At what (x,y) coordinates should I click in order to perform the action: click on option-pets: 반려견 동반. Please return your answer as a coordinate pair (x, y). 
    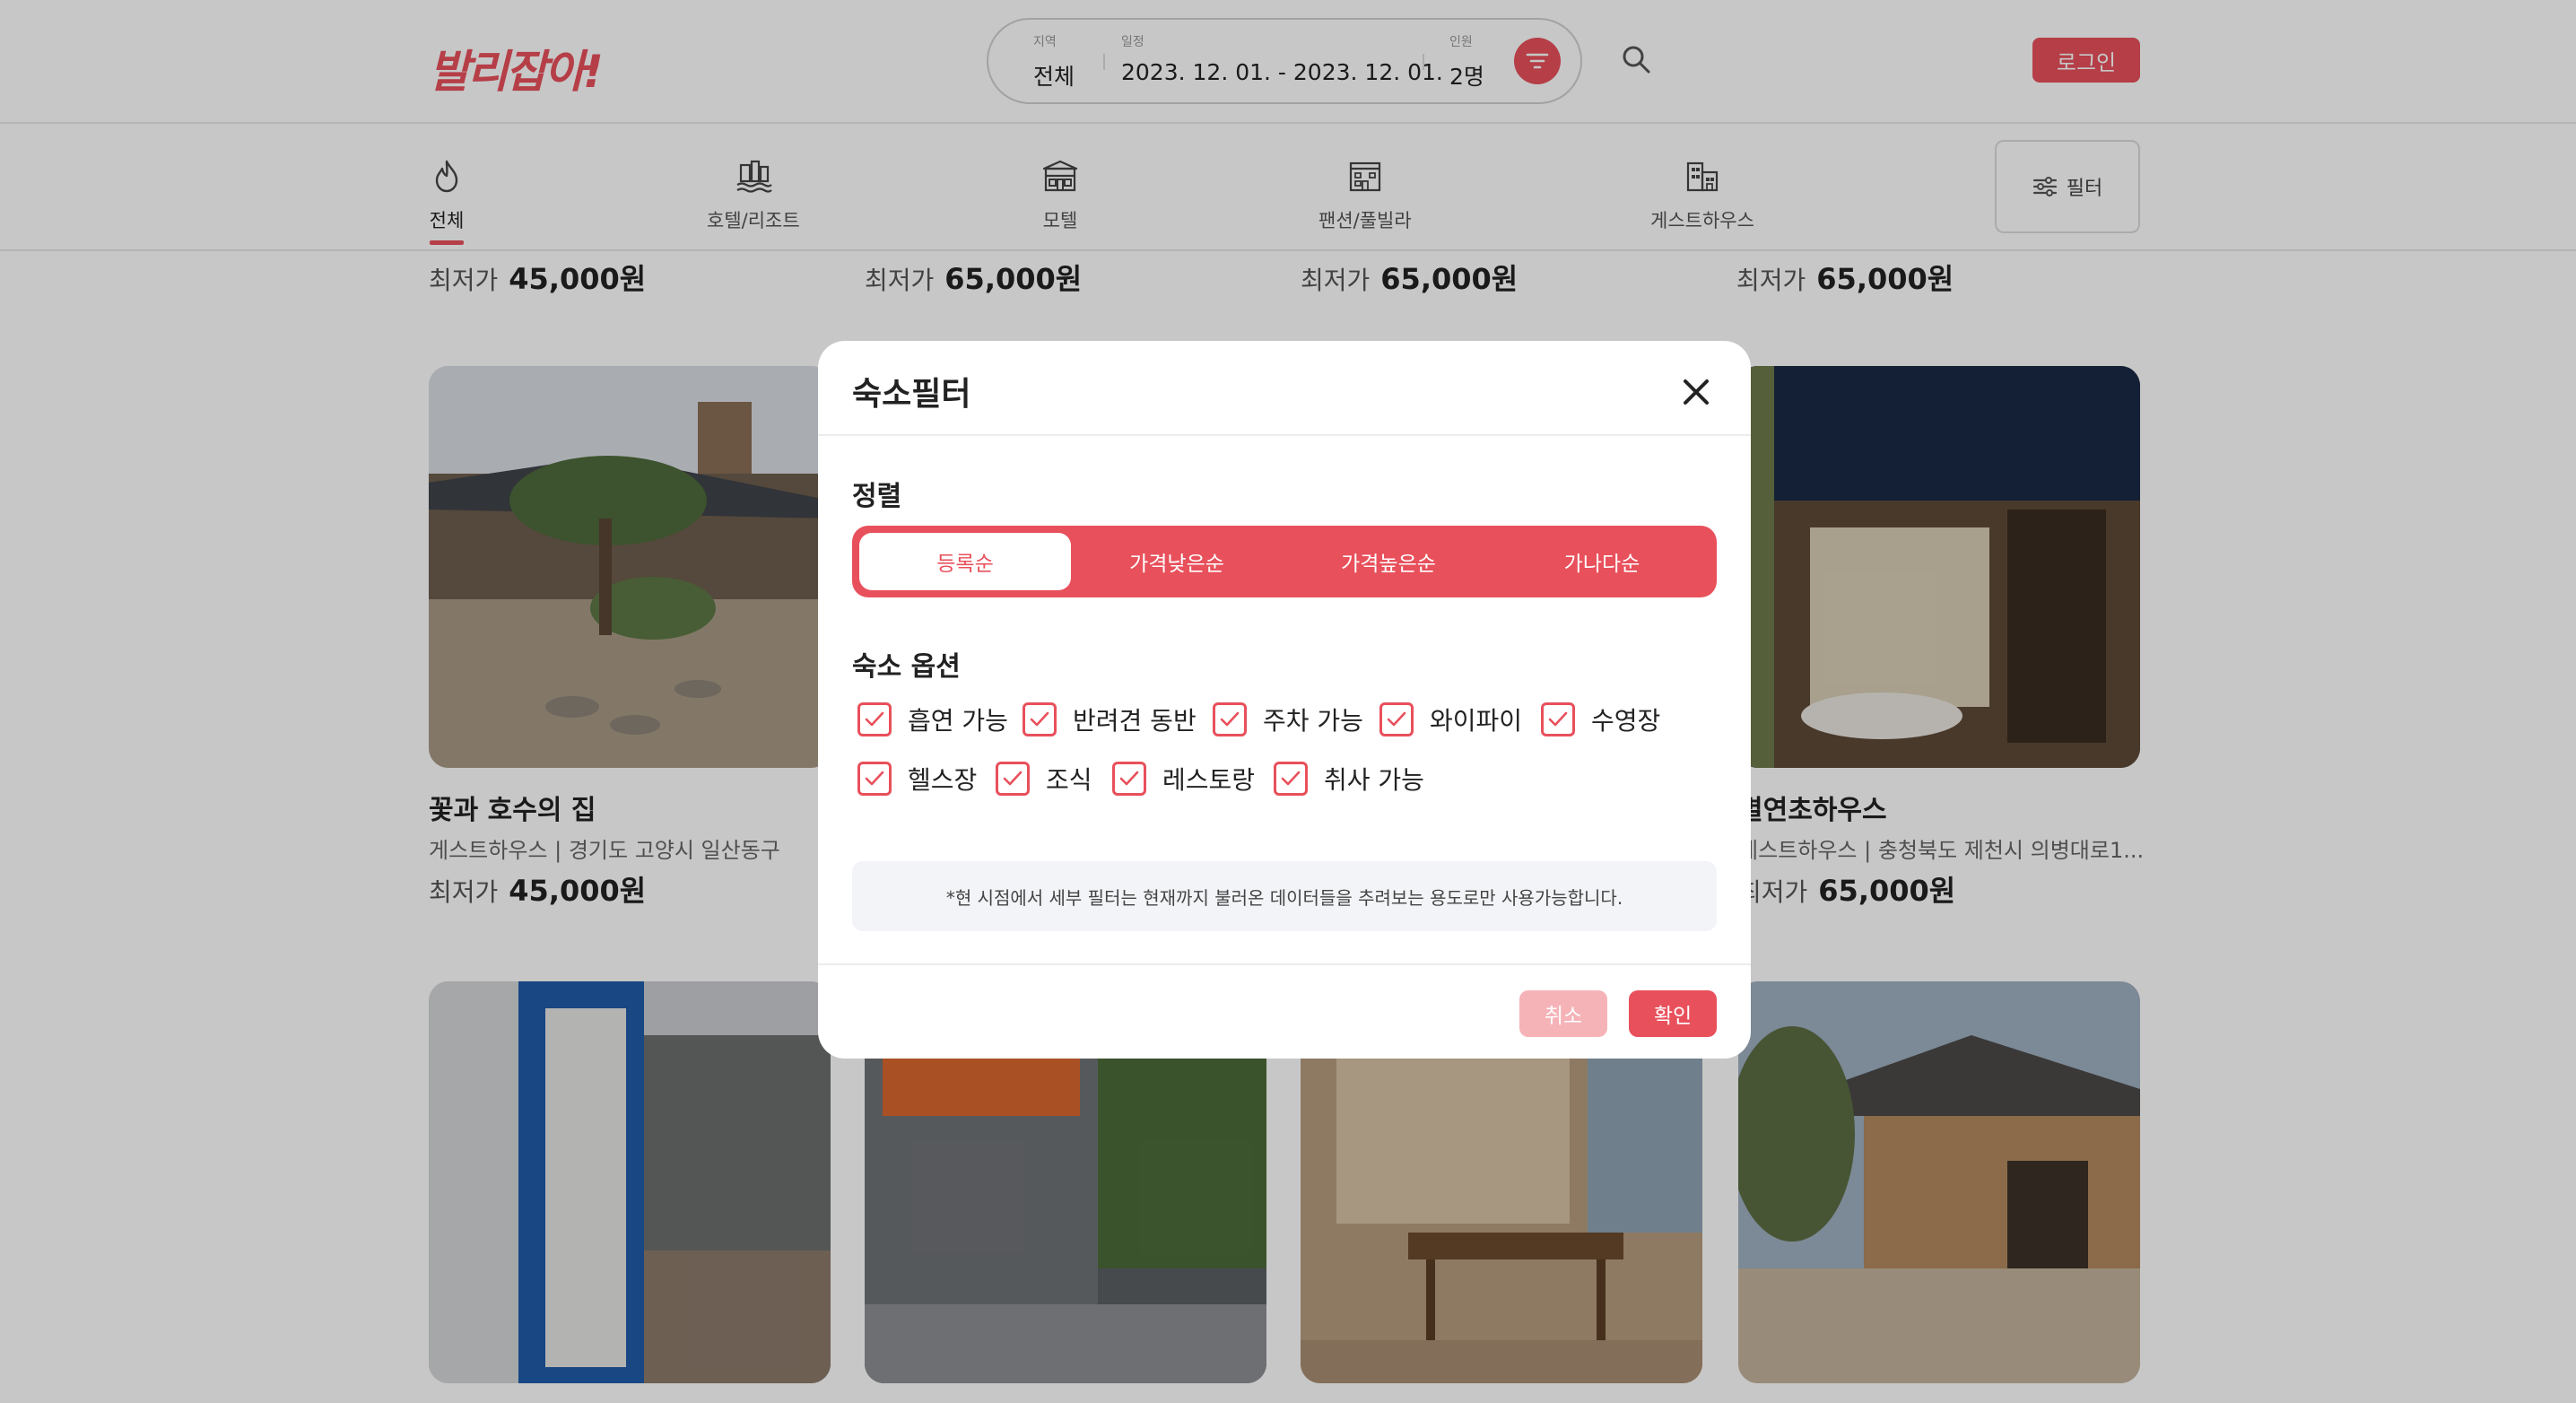
    Looking at the image, I should click on (1110, 719).